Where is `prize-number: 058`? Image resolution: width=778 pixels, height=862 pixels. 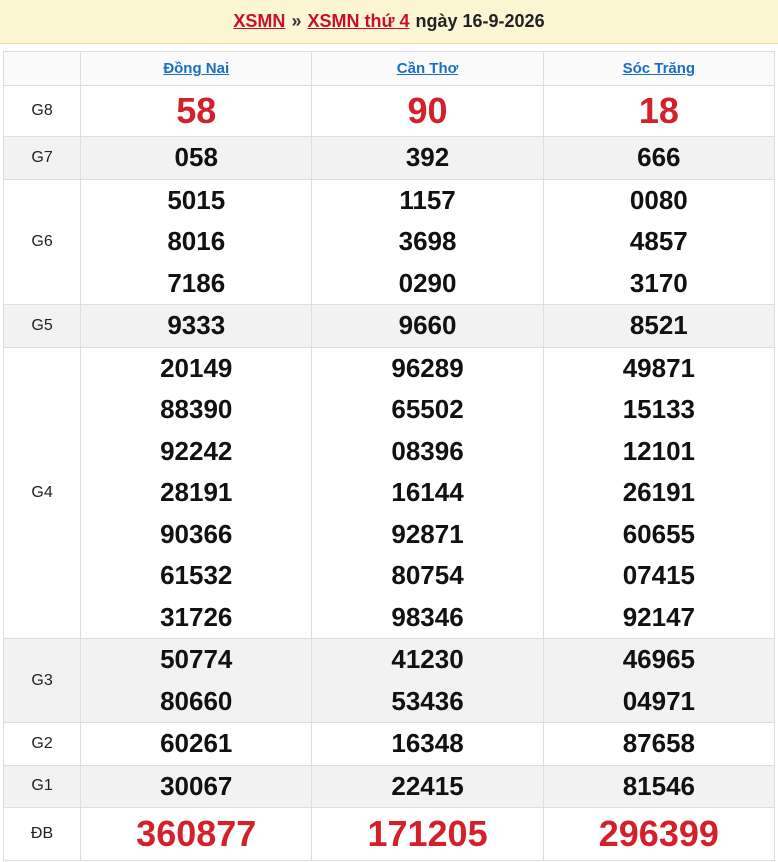 prize-number: 058 is located at coordinates (196, 157).